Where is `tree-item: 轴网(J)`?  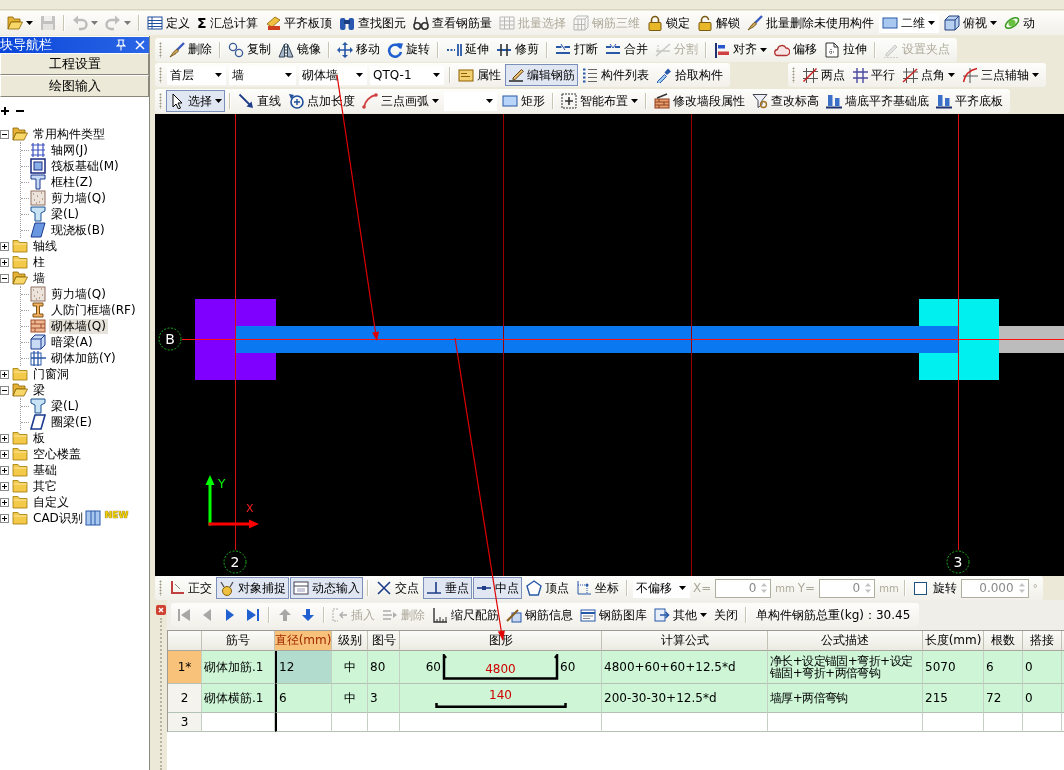 tree-item: 轴网(J) is located at coordinates (69, 150).